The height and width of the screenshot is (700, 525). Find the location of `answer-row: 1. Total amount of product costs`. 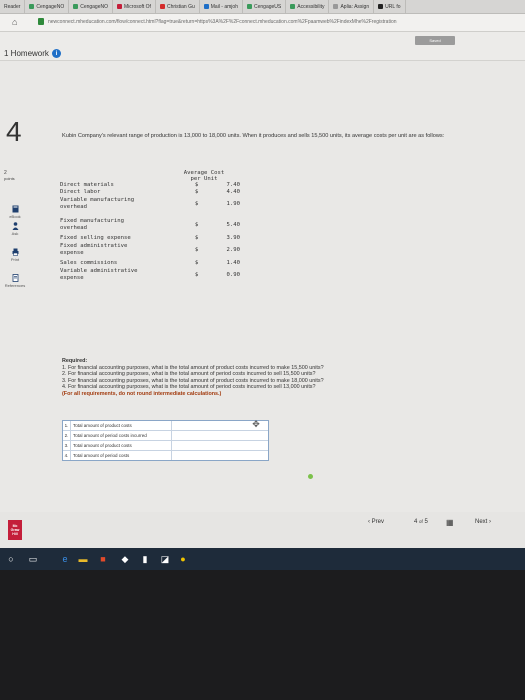

answer-row: 1. Total amount of product costs is located at coordinates (165, 426).